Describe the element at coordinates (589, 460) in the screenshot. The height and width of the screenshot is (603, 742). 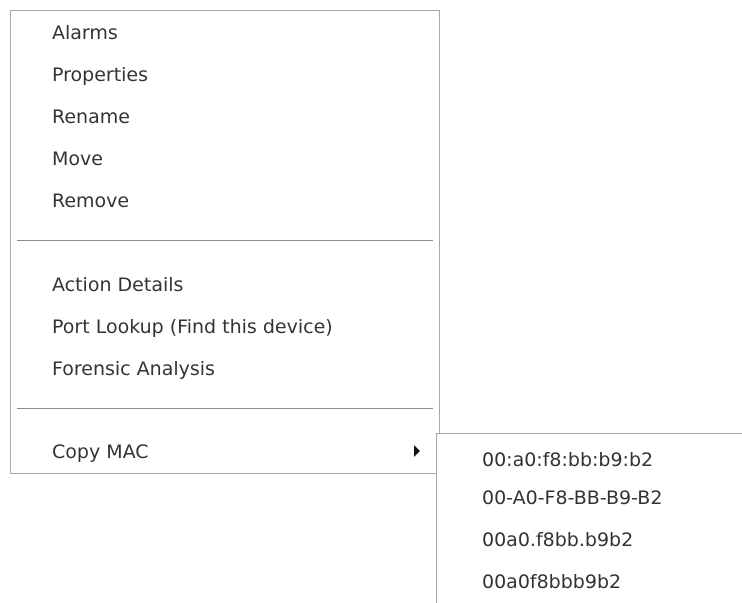
I see `submenu-item-mac-colon: 00:a0:f8:bb:b9:b2` at that location.